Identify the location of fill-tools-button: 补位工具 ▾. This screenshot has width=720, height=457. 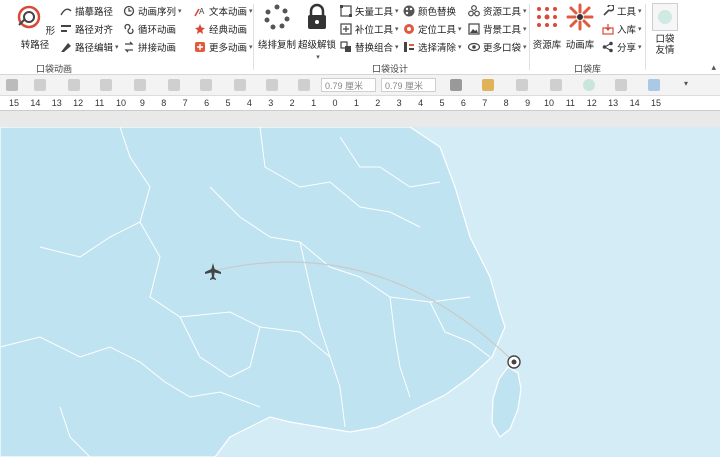
(369, 29).